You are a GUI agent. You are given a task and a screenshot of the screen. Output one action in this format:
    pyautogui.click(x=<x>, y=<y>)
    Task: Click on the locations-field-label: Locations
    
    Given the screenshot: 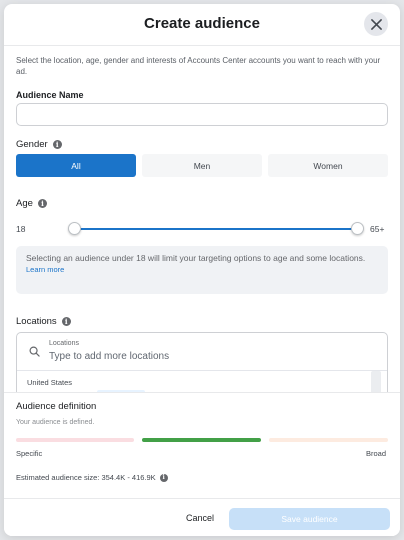 What is the action you would take?
    pyautogui.click(x=64, y=343)
    